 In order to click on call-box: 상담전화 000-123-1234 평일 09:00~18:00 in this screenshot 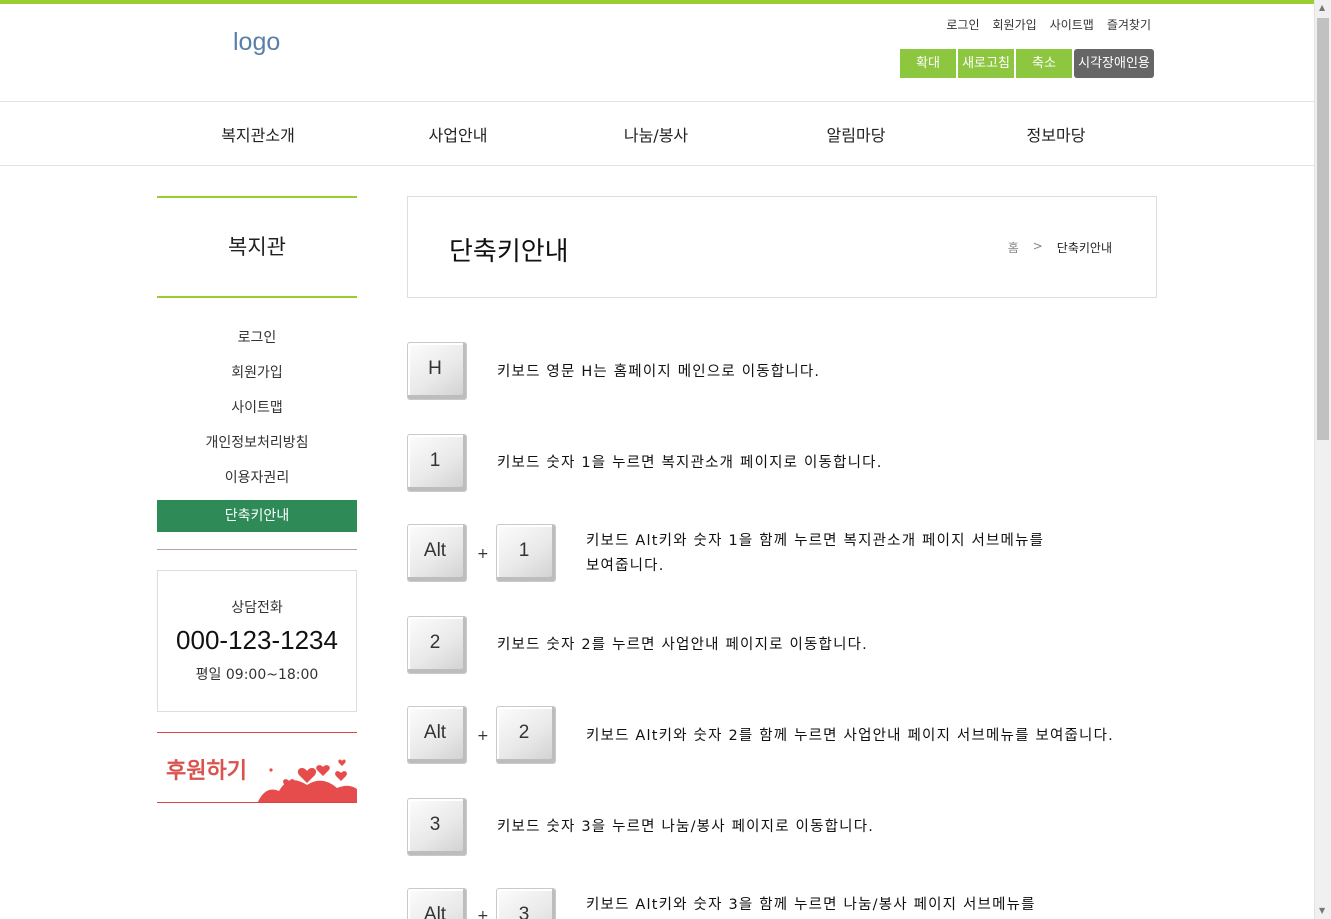, I will do `click(257, 641)`.